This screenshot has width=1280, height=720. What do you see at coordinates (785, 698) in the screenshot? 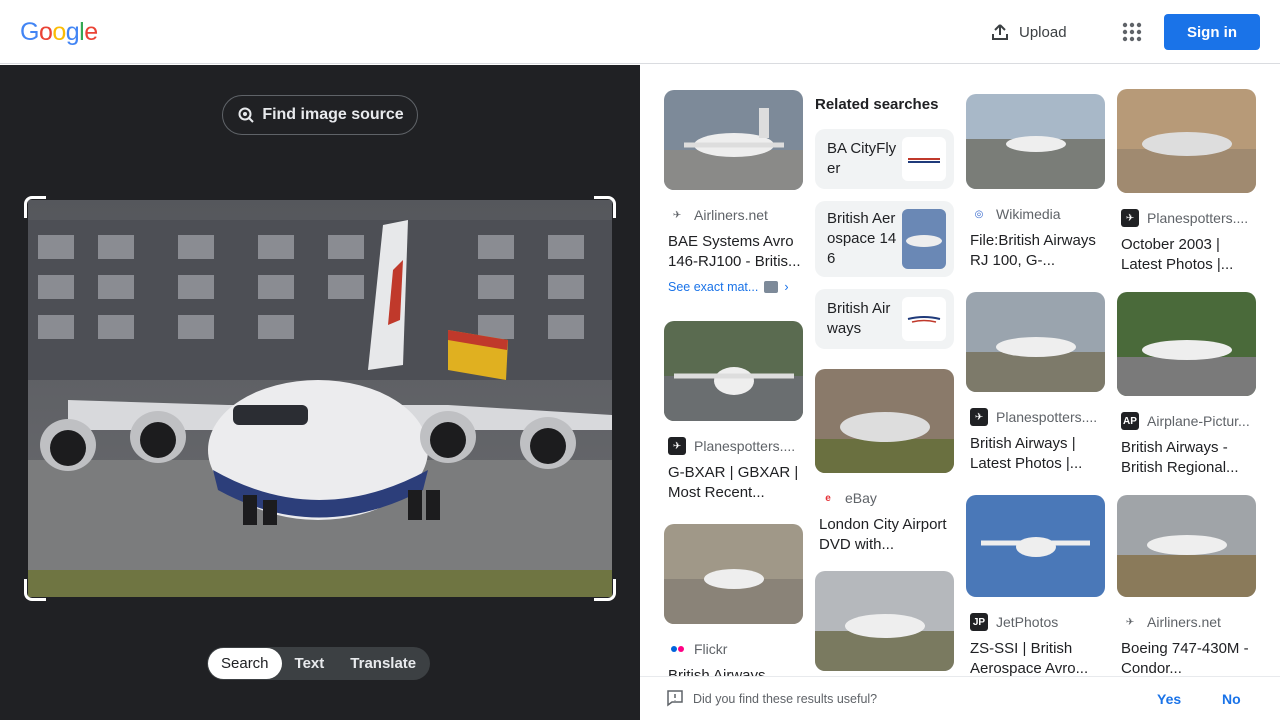
I see `feedback-question: Did you find these results useful?` at bounding box center [785, 698].